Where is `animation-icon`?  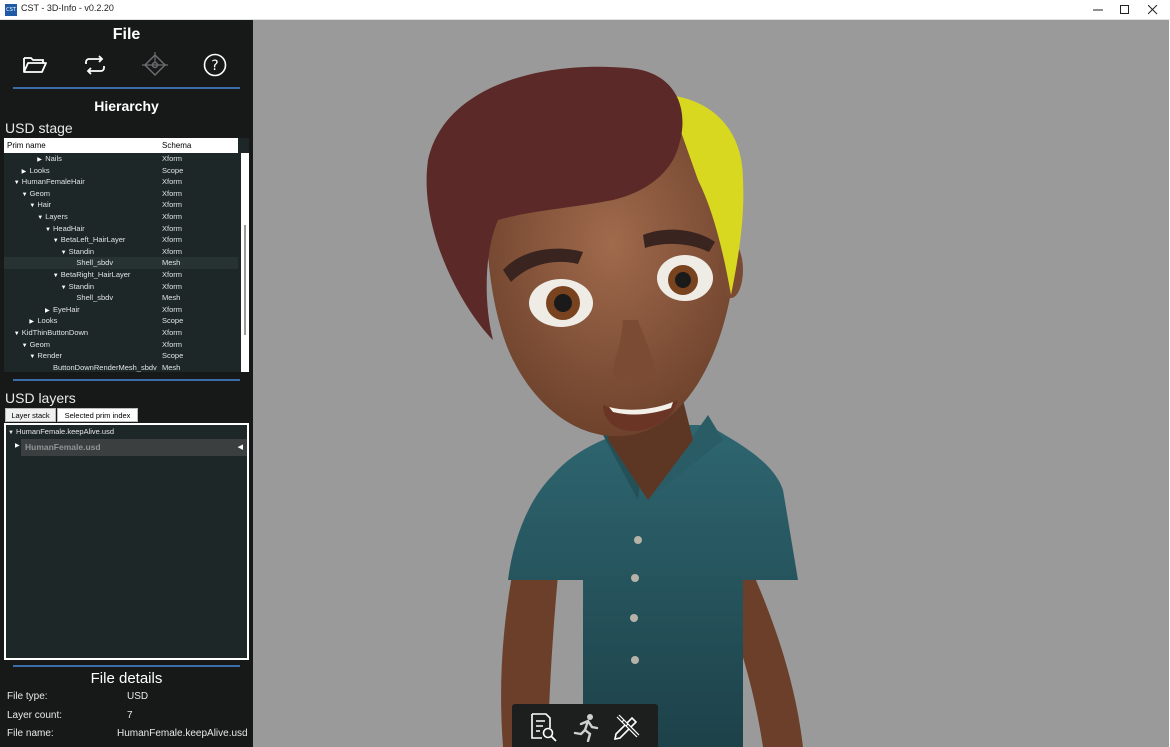
animation-icon is located at coordinates (585, 727).